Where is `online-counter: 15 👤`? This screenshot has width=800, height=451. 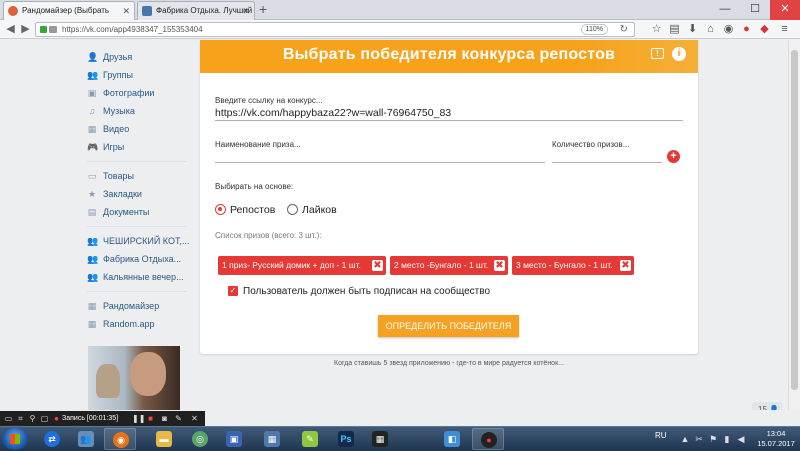
online-counter: 15 👤 is located at coordinates (767, 406).